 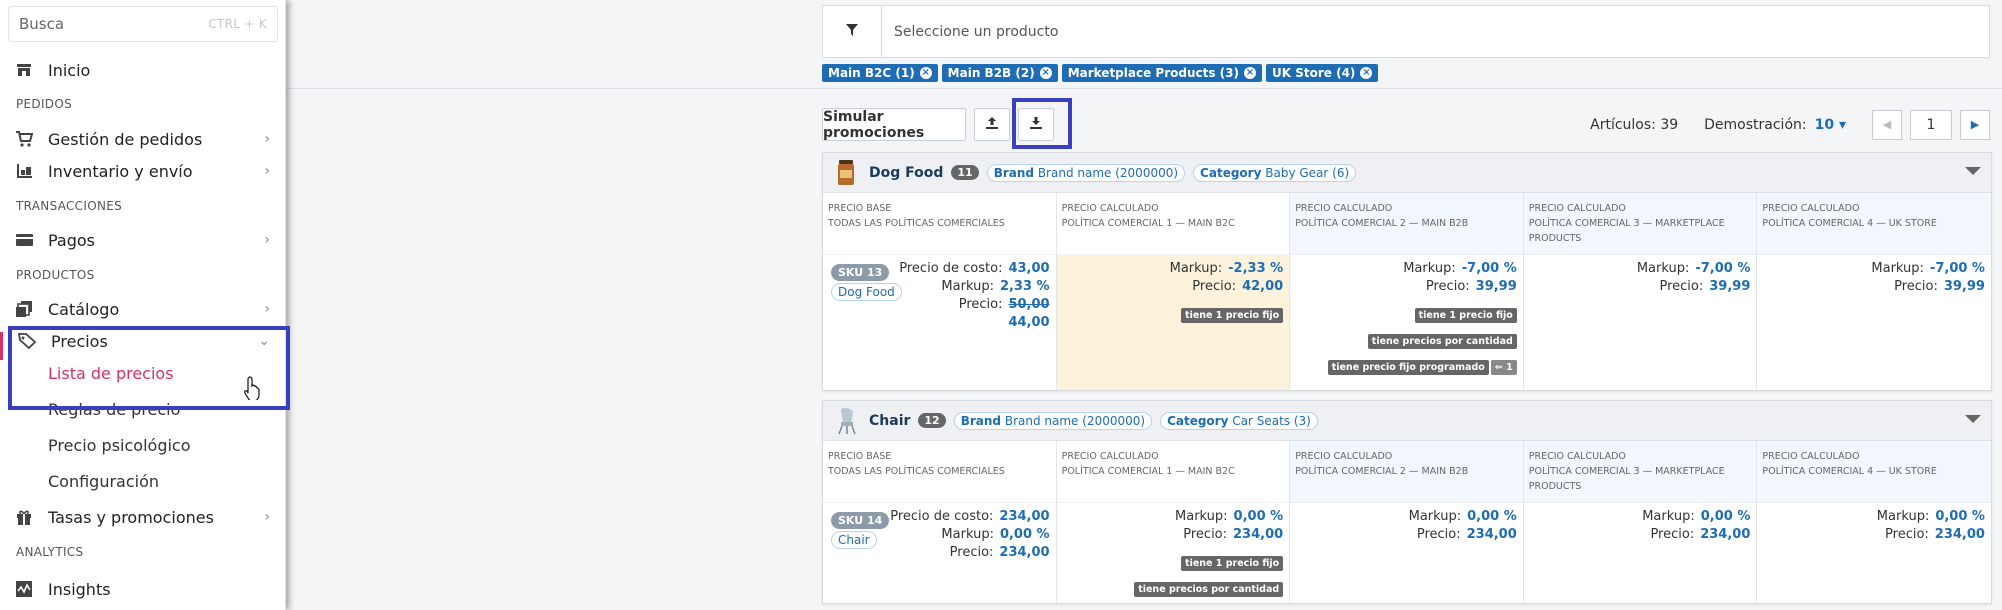 I want to click on sidebar-item-label: Catálogo, so click(x=84, y=309).